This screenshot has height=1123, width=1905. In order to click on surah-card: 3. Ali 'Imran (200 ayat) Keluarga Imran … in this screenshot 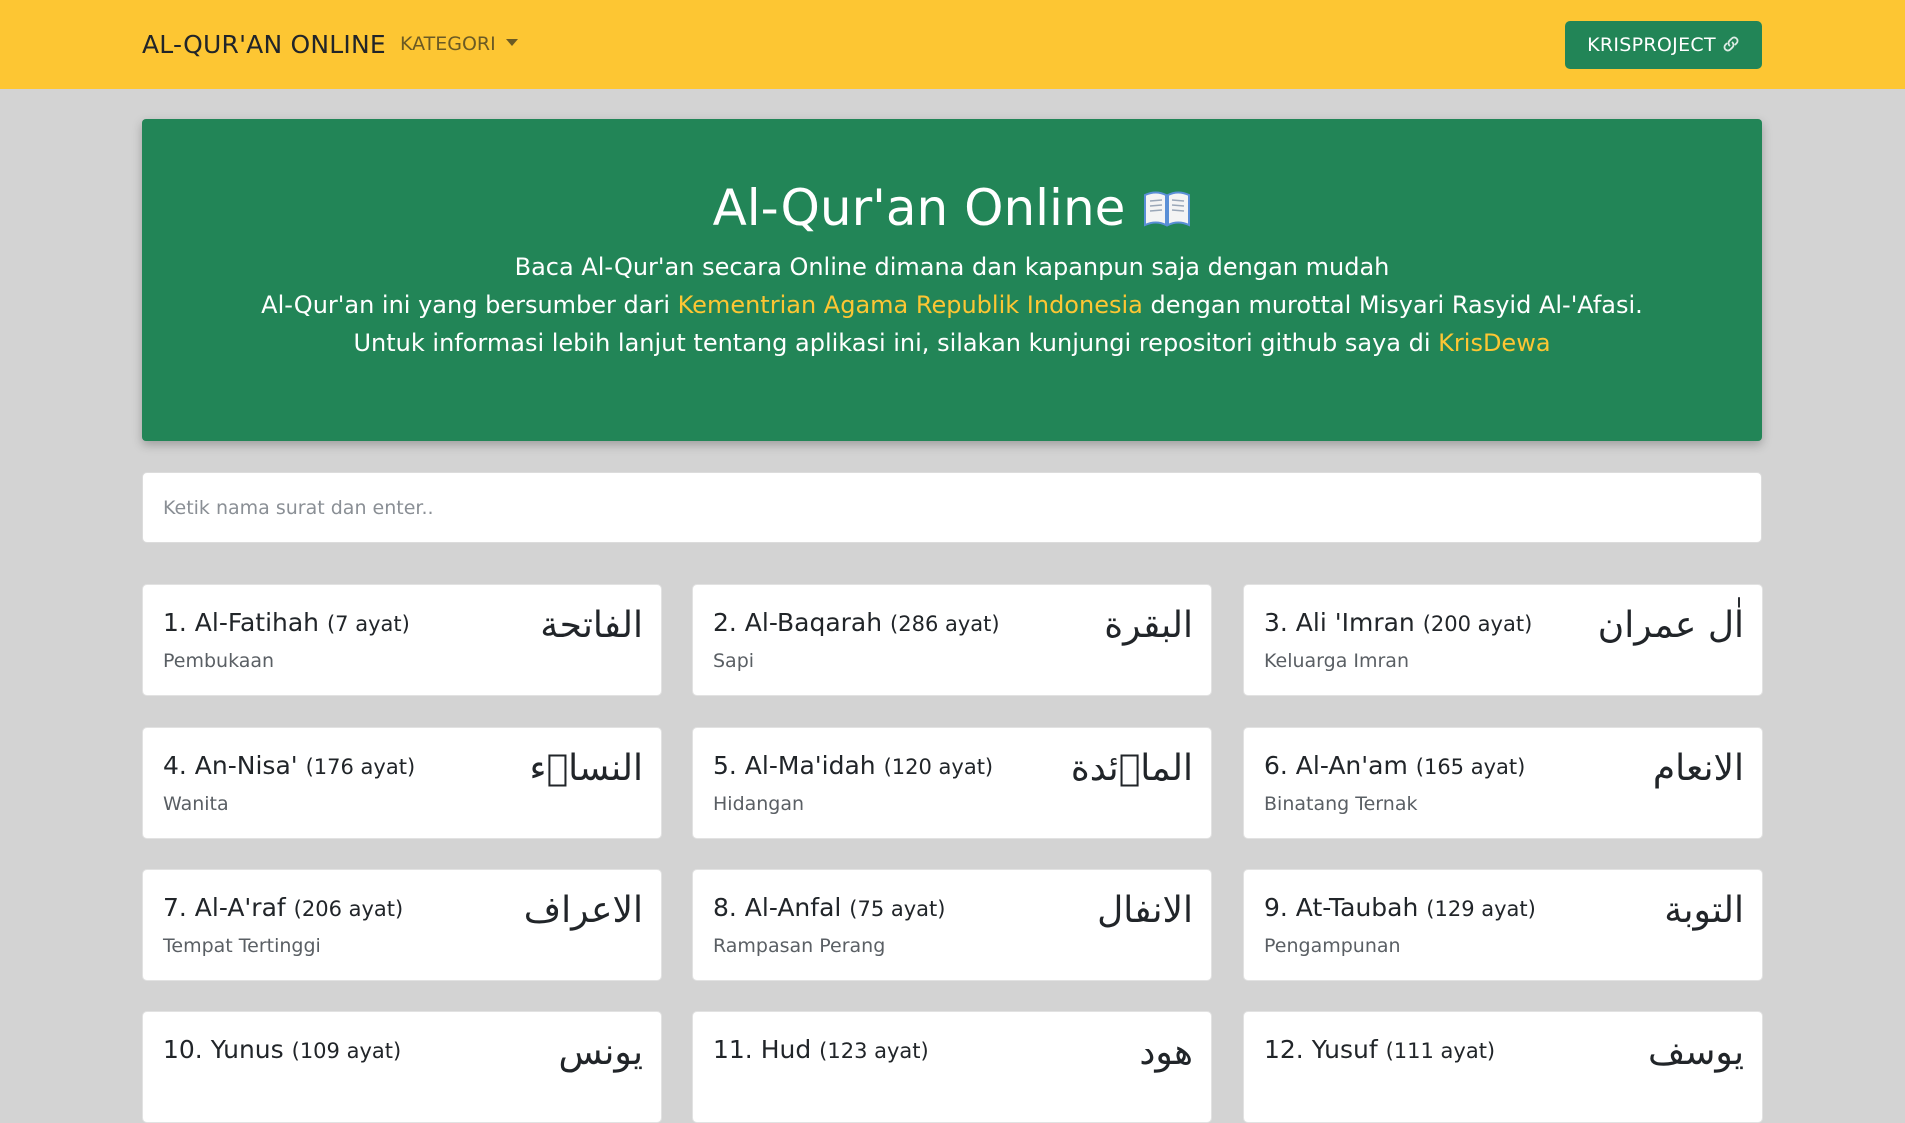, I will do `click(1503, 640)`.